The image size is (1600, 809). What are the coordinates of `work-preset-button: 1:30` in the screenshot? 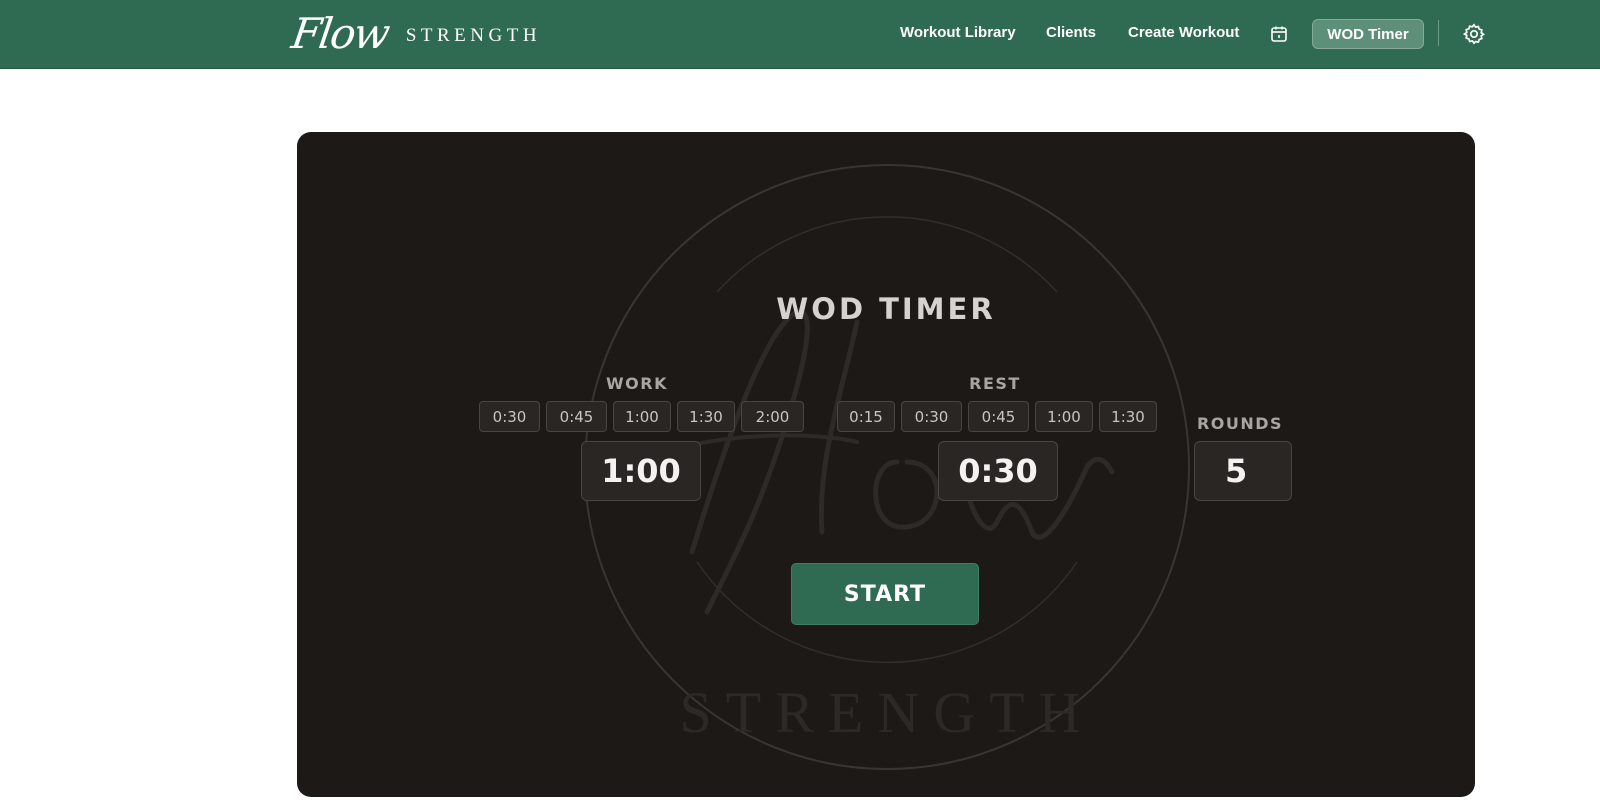 It's located at (706, 416).